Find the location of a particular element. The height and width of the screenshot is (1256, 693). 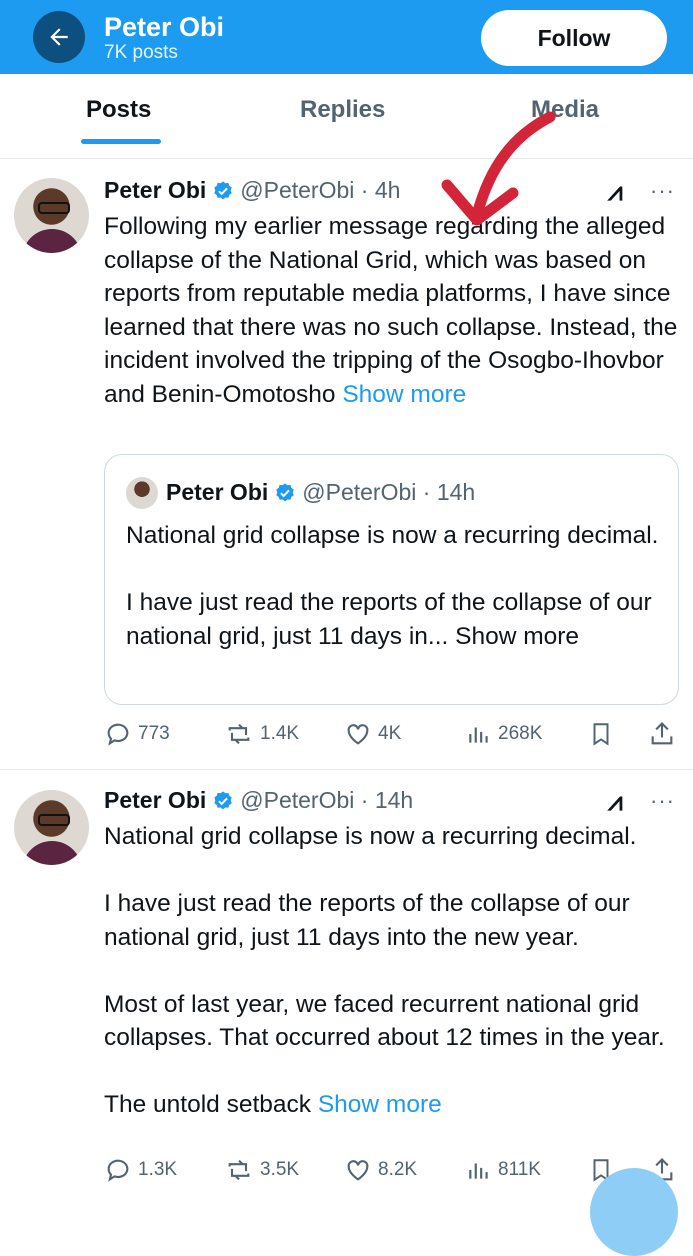

bookmark-icon is located at coordinates (601, 734).